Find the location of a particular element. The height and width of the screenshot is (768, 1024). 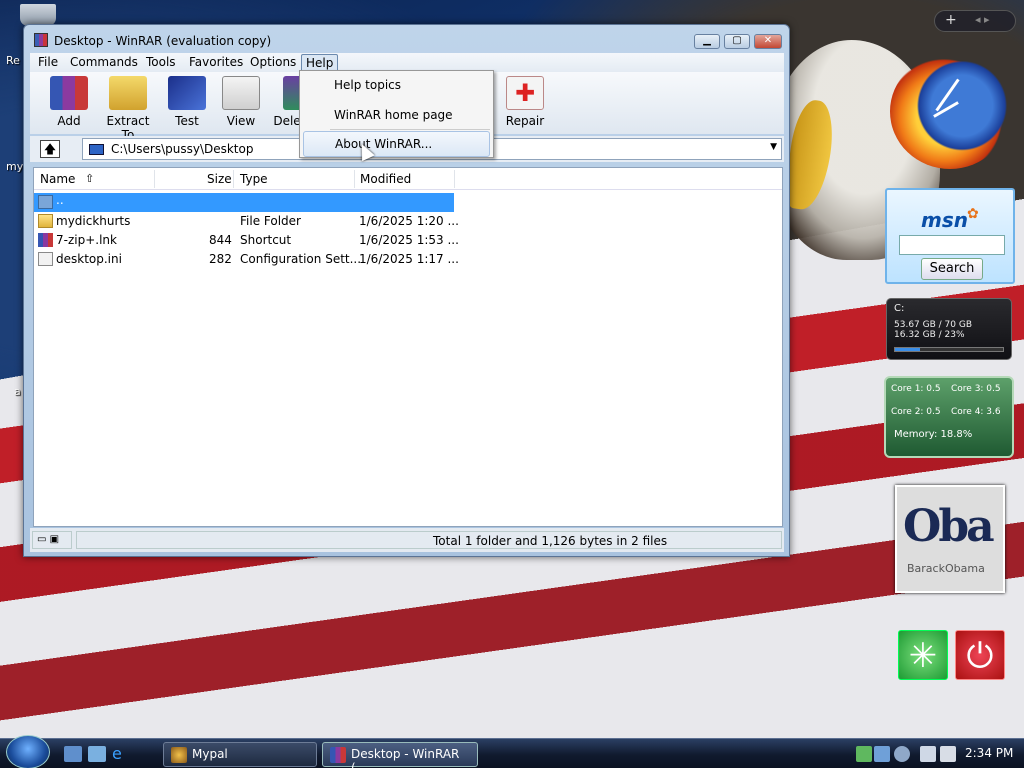

up-one-level-button: 🡅 is located at coordinates (50, 149).